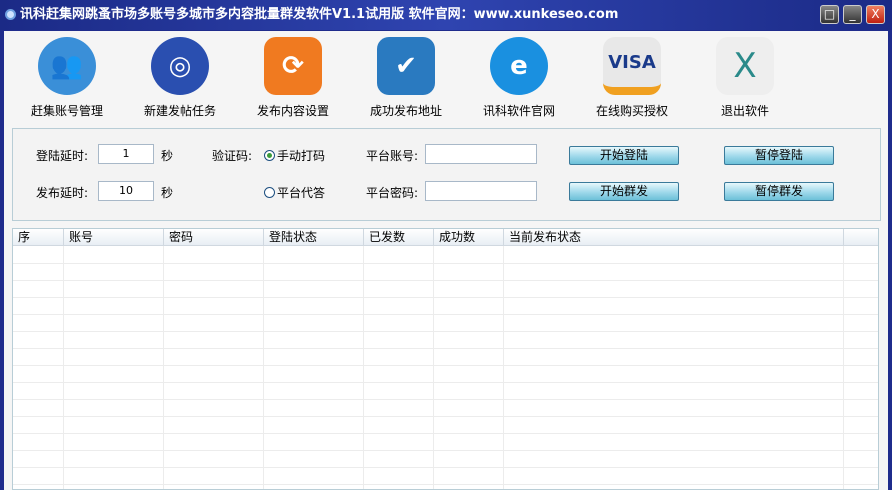 This screenshot has height=490, width=892. I want to click on login-delay-input: 1, so click(126, 154).